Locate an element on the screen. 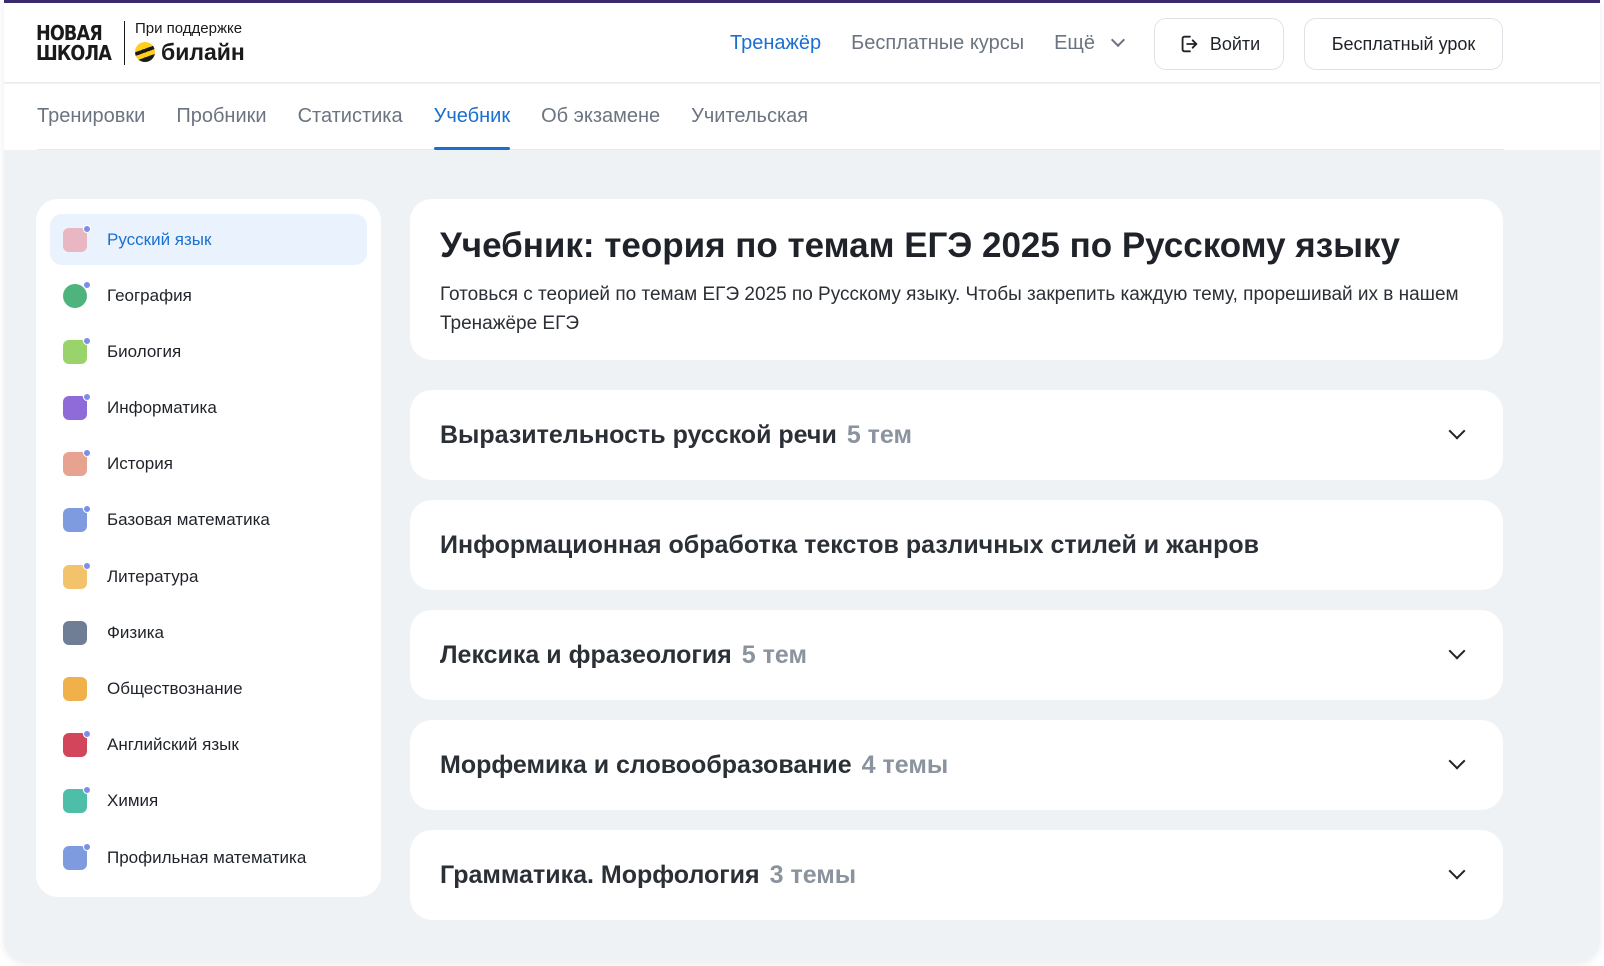  logo-mark: НОВАЯ ШКОЛА is located at coordinates (74, 43).